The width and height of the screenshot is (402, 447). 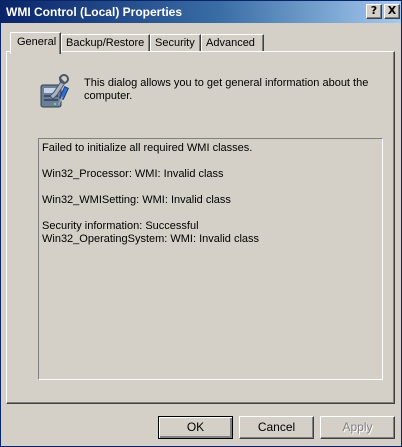 What do you see at coordinates (201, 12) in the screenshot?
I see `title-bar: WMI Control (Local) Properties ? X` at bounding box center [201, 12].